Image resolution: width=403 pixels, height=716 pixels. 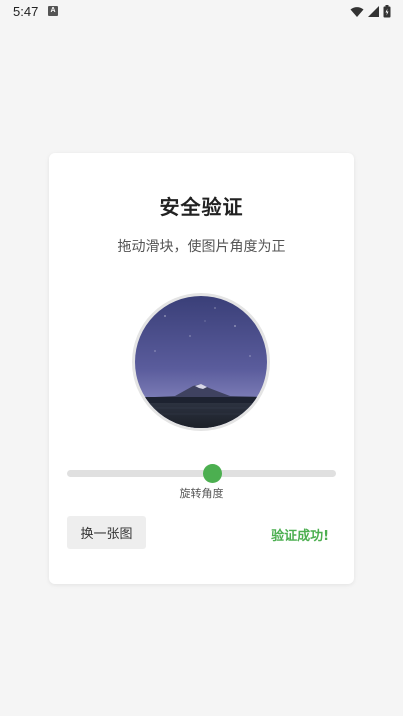 I want to click on mountain-night-sky-image, so click(x=201, y=362).